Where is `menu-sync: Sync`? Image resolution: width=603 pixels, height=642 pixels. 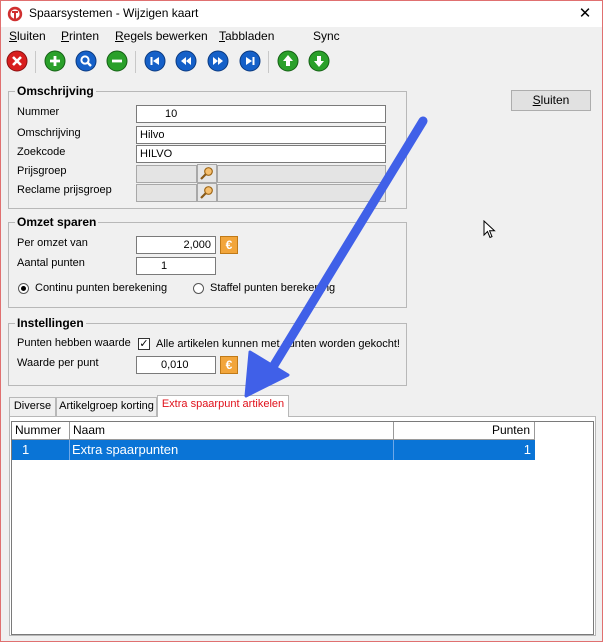 menu-sync: Sync is located at coordinates (326, 36).